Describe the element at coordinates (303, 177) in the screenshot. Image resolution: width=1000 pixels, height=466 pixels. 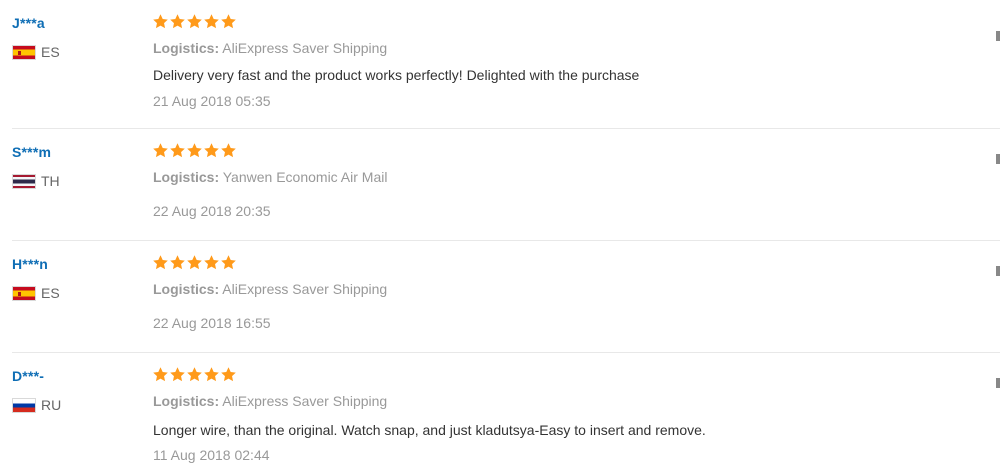
I see `logistics-value: Yanwen Economic Air Mail` at that location.